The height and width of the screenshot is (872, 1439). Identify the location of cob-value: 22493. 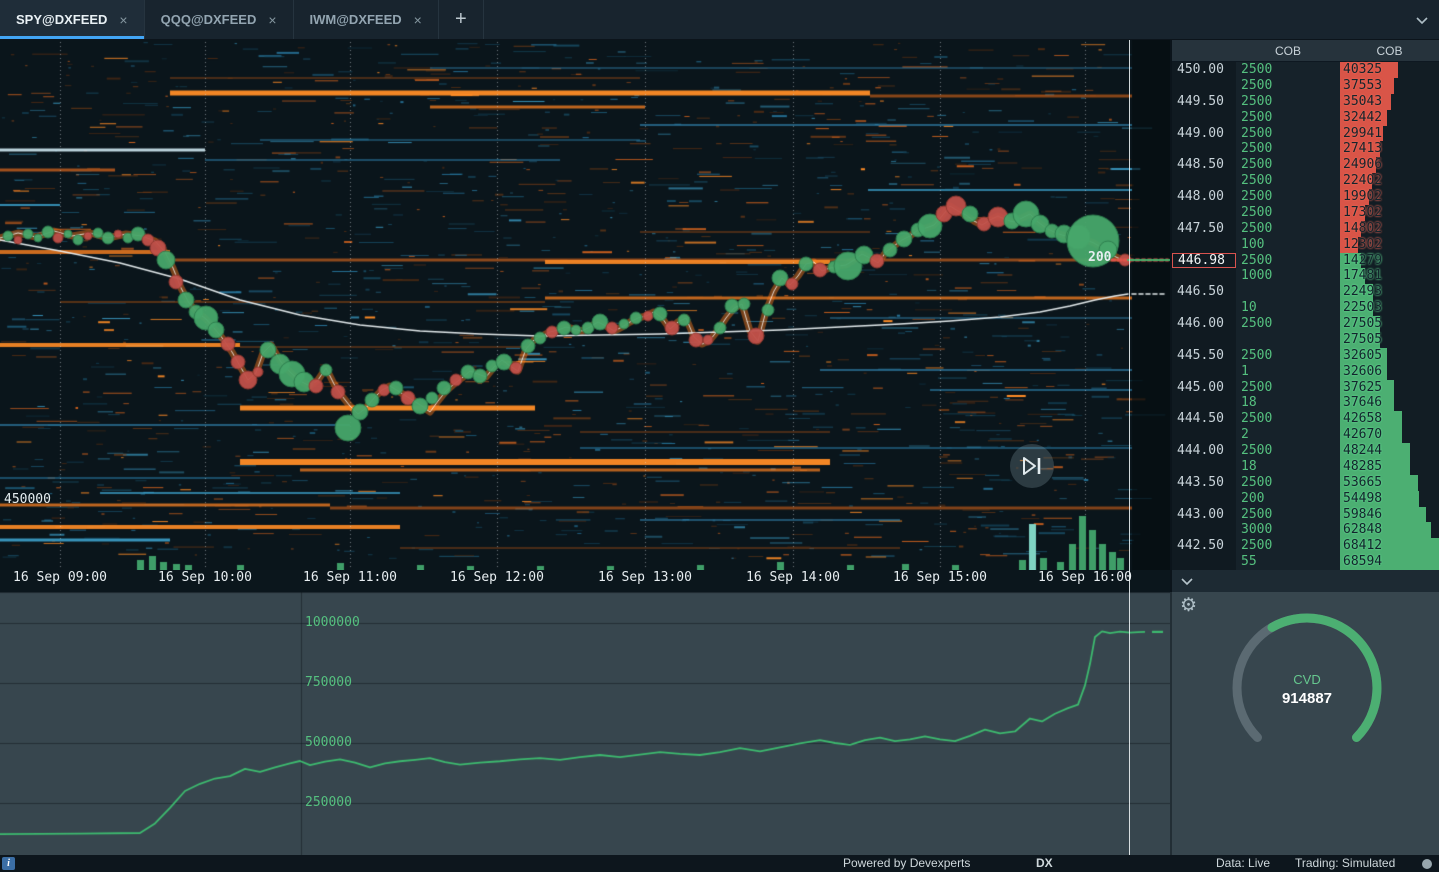
(1363, 292).